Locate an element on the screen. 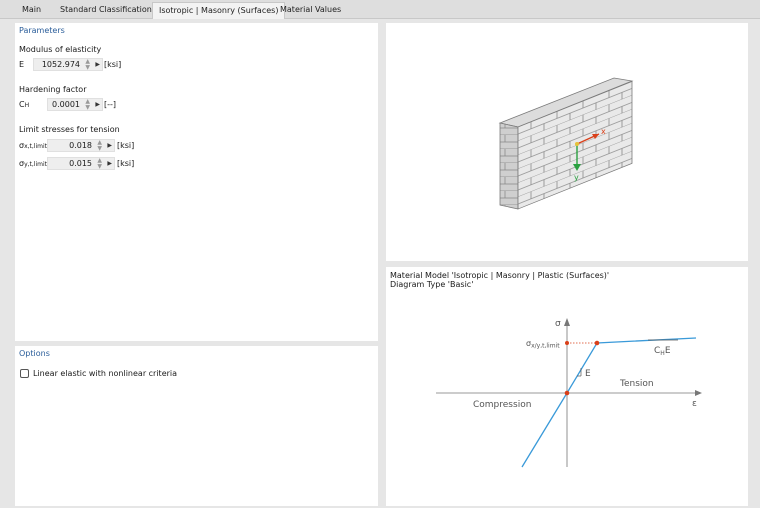 The height and width of the screenshot is (508, 760). tab-standard-classification: Standard Classification is located at coordinates (106, 10).